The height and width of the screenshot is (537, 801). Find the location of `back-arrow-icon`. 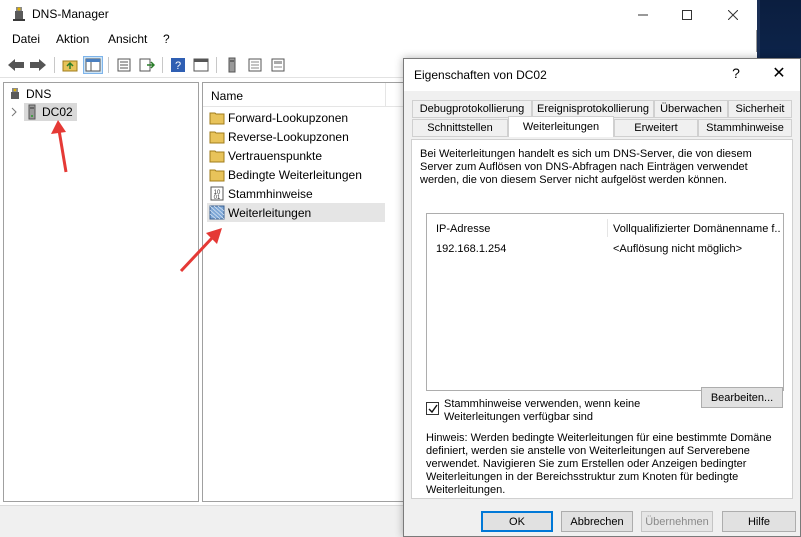

back-arrow-icon is located at coordinates (16, 65).